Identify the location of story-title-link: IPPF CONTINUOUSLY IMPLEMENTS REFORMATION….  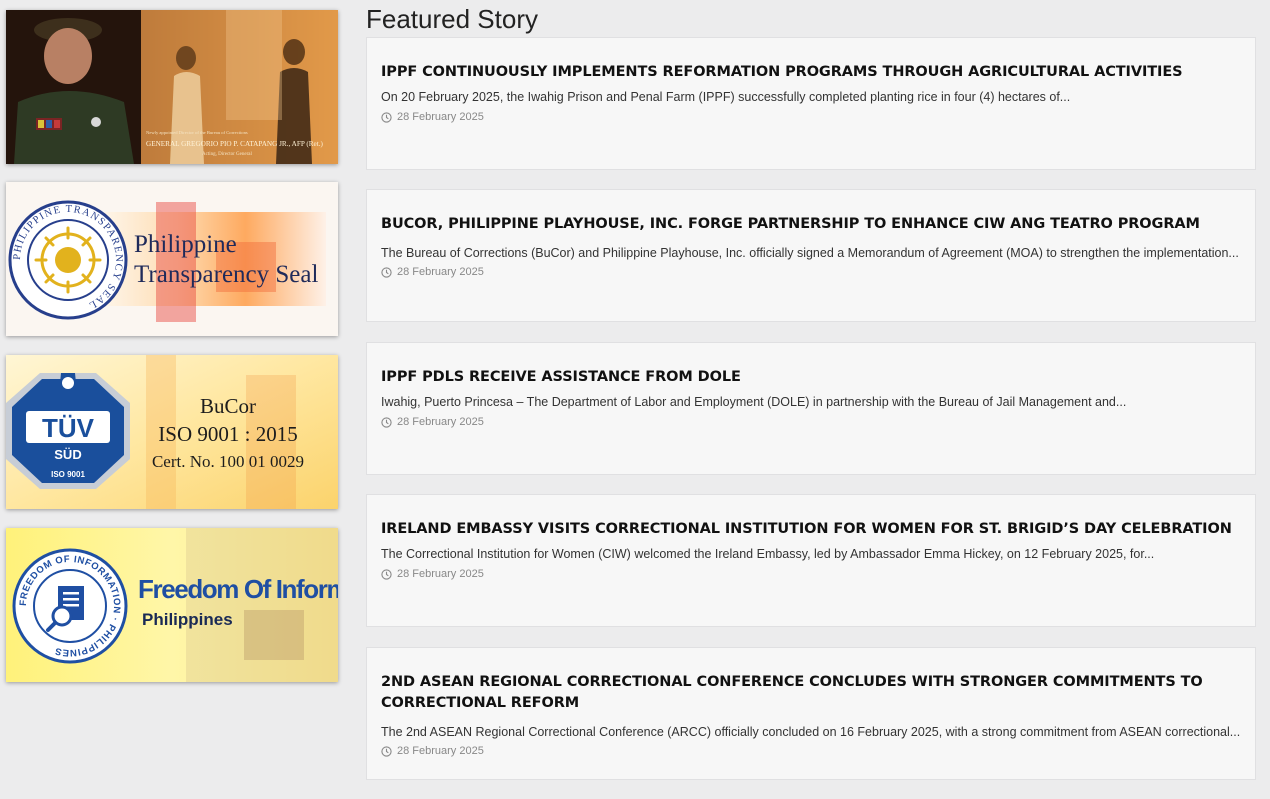
(811, 72).